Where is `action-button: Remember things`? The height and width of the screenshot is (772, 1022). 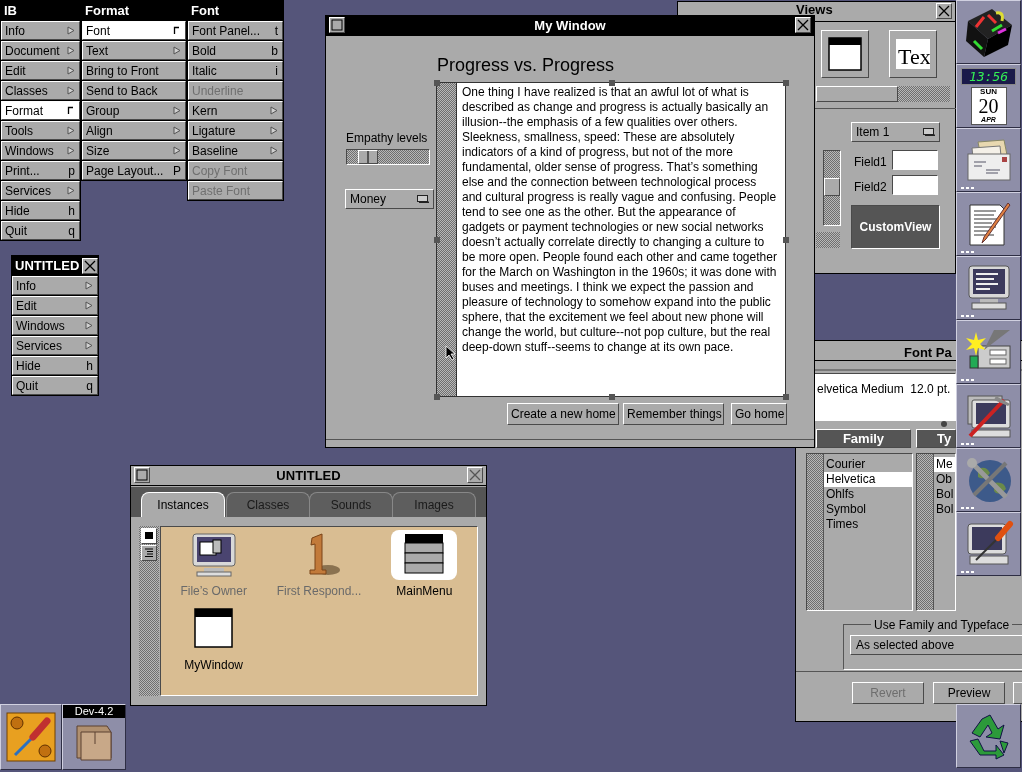
action-button: Remember things is located at coordinates (673, 414).